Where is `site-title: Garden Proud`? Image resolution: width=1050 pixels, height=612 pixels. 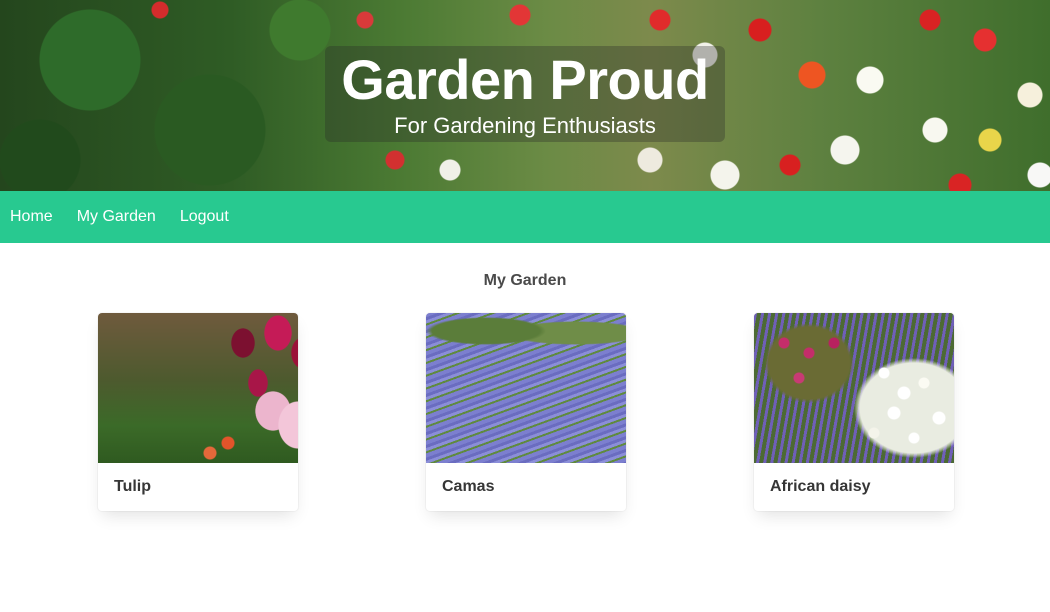 site-title: Garden Proud is located at coordinates (525, 79).